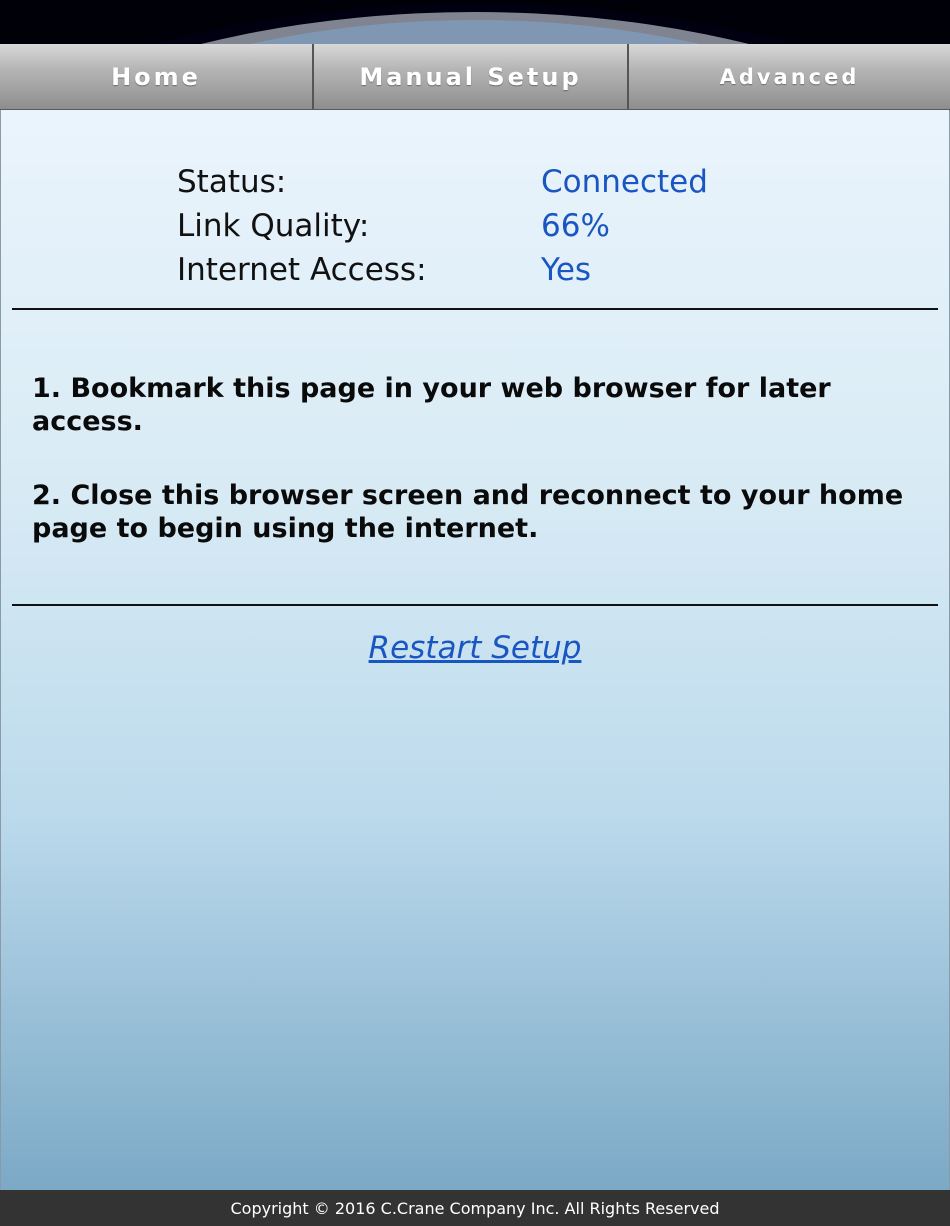  I want to click on internet-access-row: Internet Access: Yes, so click(442, 270).